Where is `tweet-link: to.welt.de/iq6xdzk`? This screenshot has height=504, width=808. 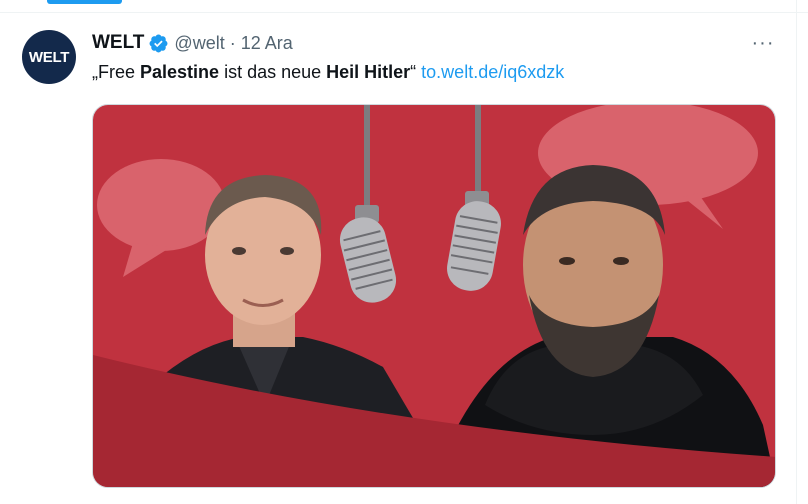
tweet-link: to.welt.de/iq6xdzk is located at coordinates (492, 72).